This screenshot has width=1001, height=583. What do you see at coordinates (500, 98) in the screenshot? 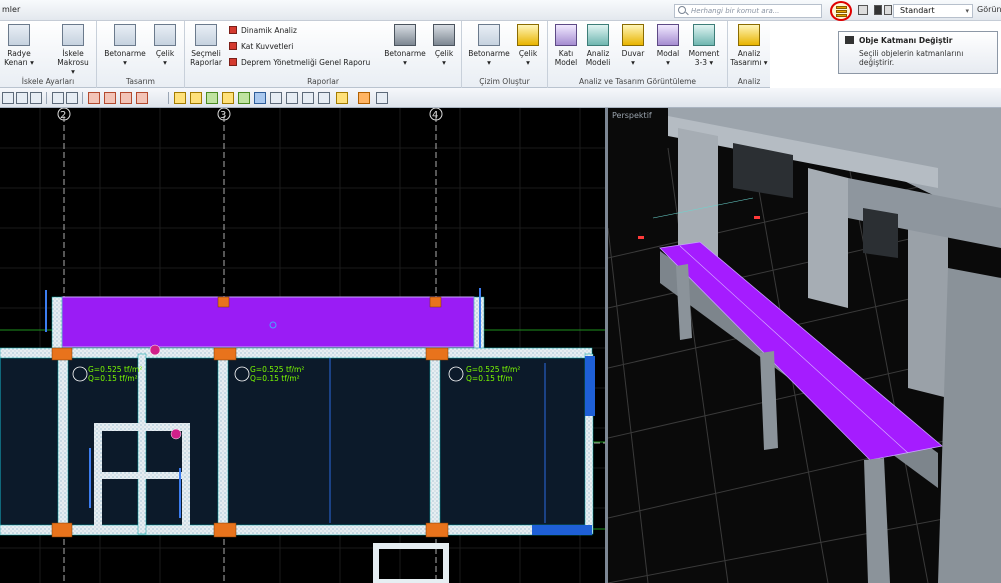
I see `drawing-toolbar` at bounding box center [500, 98].